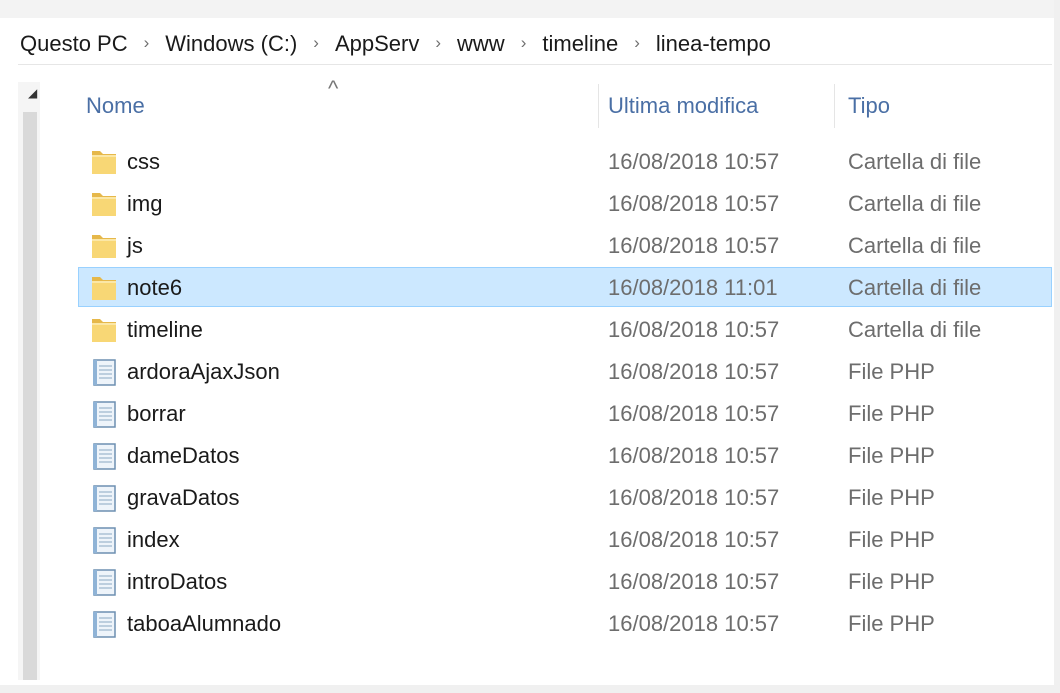 Image resolution: width=1060 pixels, height=693 pixels. Describe the element at coordinates (165, 330) in the screenshot. I see `file-name: timeline` at that location.